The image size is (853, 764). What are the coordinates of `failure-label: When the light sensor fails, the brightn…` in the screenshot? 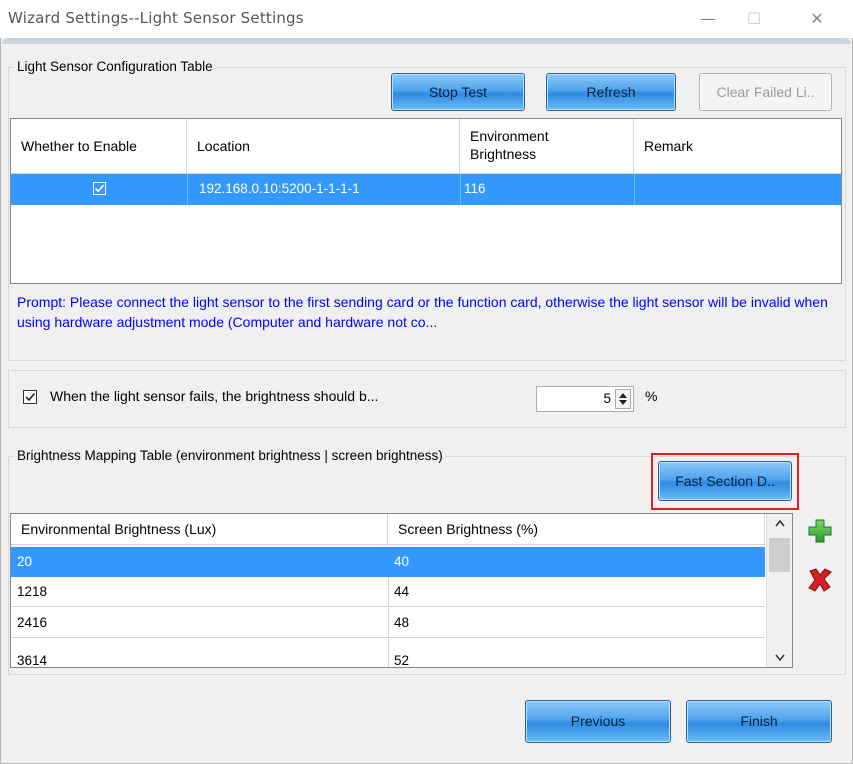 It's located at (214, 396).